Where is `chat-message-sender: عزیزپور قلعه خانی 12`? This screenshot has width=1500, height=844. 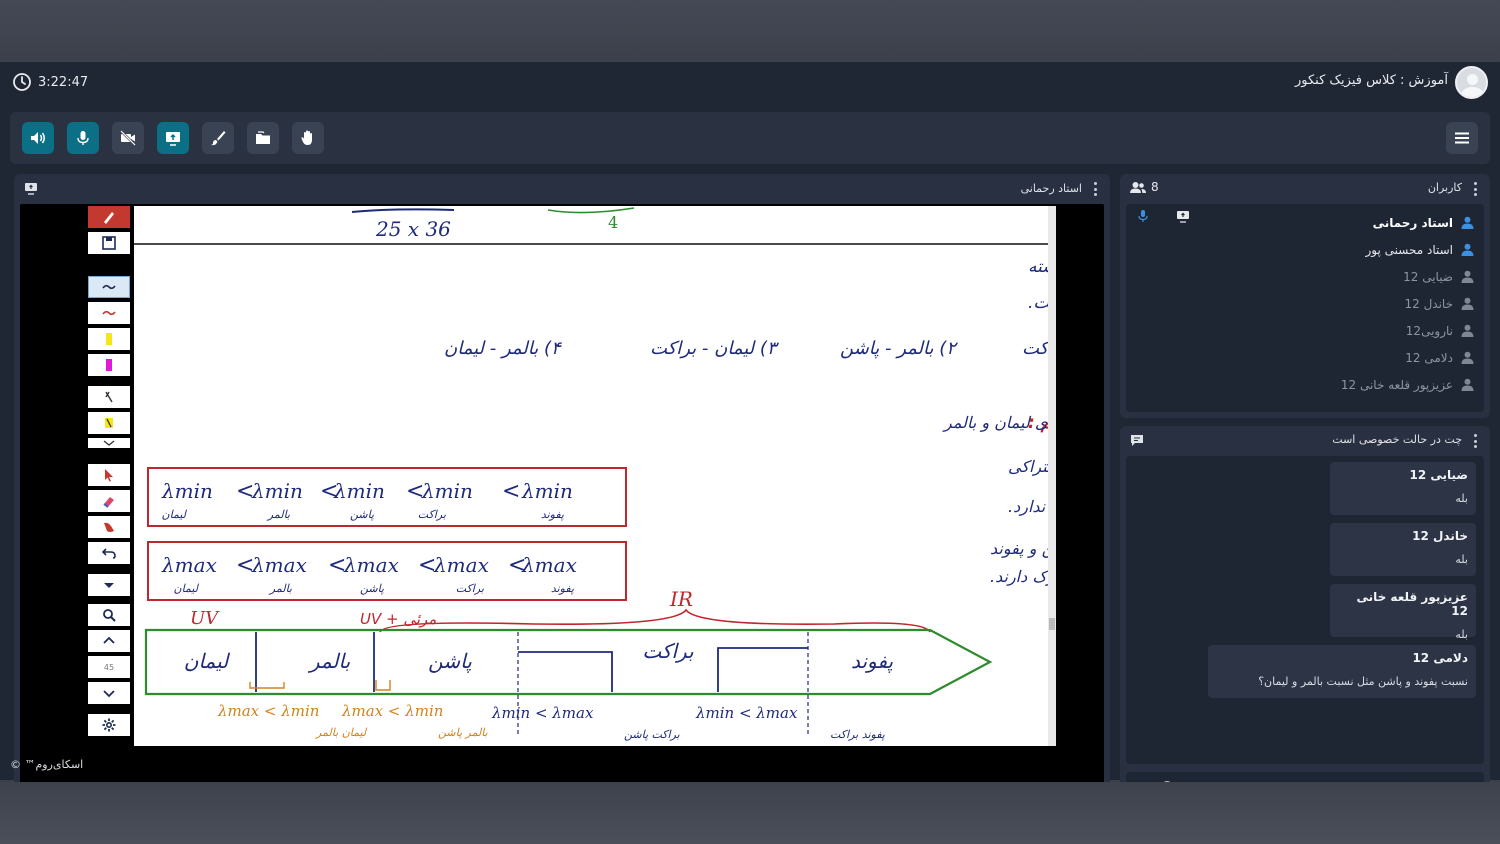
chat-message-sender: عزیزپور قلعه خانی 12 is located at coordinates (1412, 604).